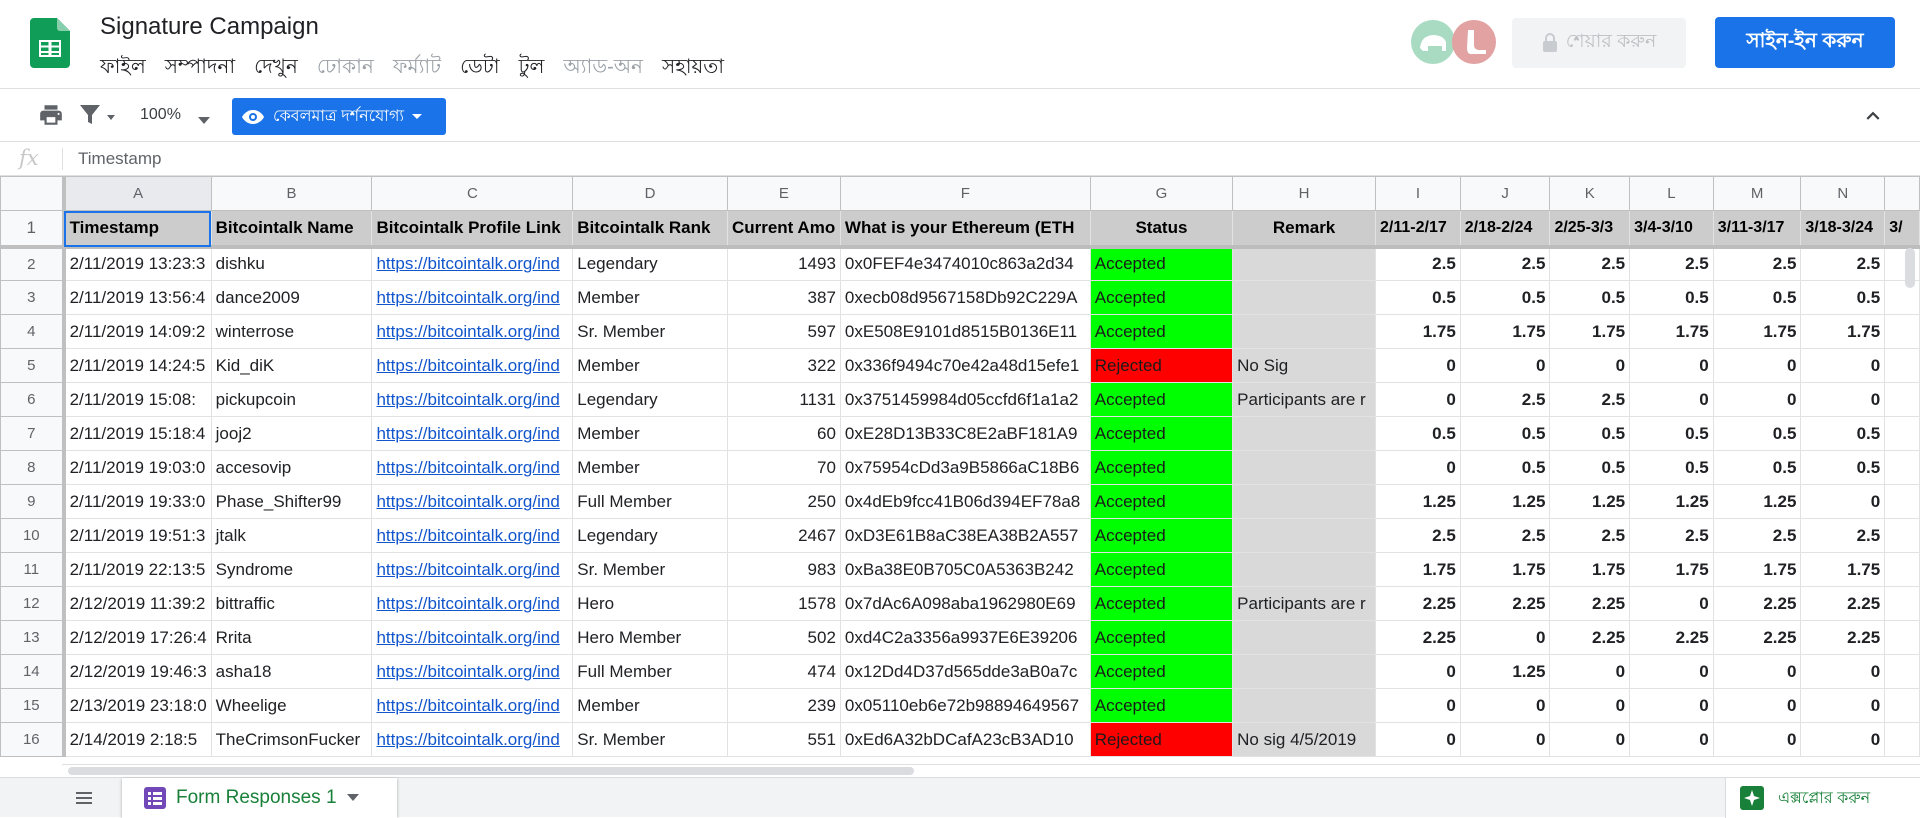  What do you see at coordinates (965, 569) in the screenshot?
I see `eth-address-cell: 0xBa38E0B705C0A5363B242` at bounding box center [965, 569].